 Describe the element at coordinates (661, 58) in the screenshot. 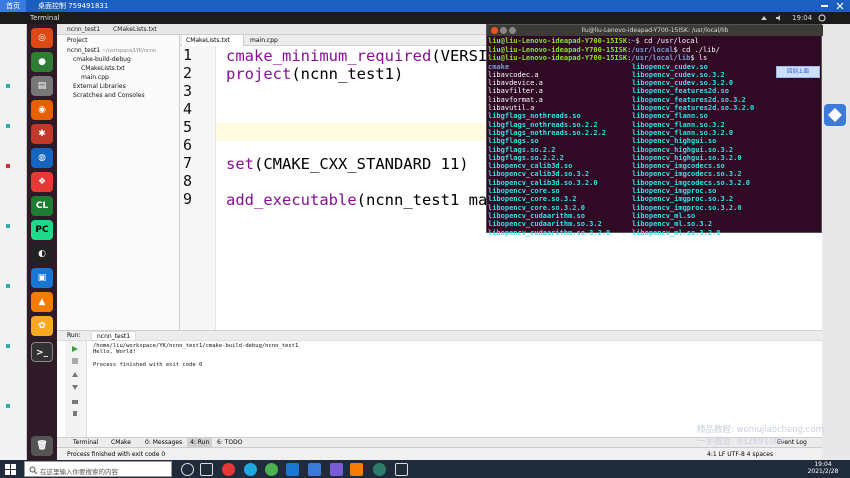

I see `prompt-path: /usr/local/lib` at that location.